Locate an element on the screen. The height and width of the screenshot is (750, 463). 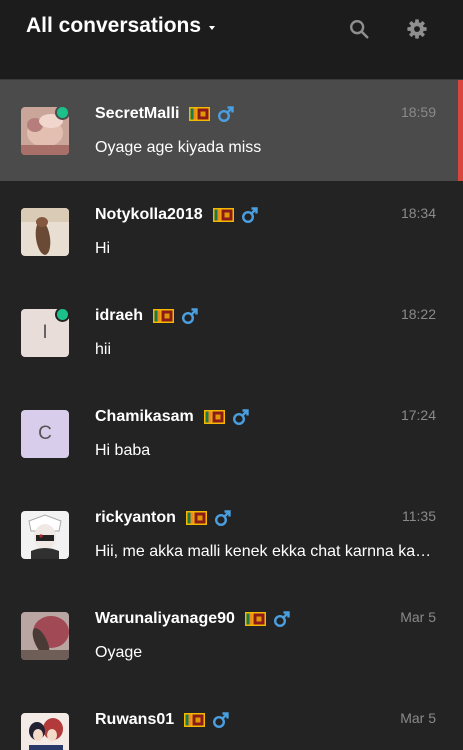
username: Ruwans01 is located at coordinates (135, 719).